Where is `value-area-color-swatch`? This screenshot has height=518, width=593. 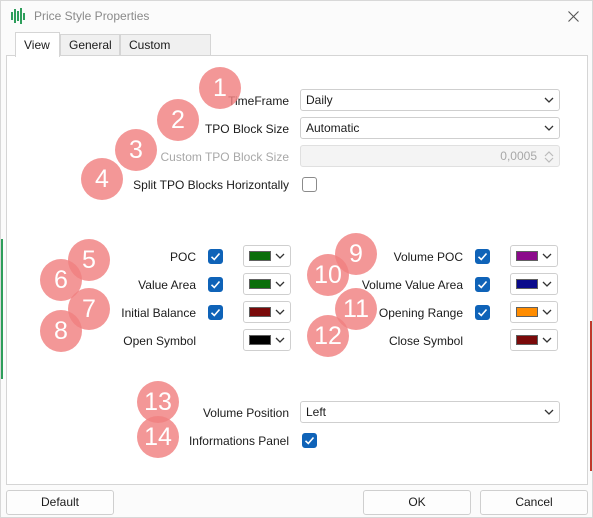 value-area-color-swatch is located at coordinates (260, 284).